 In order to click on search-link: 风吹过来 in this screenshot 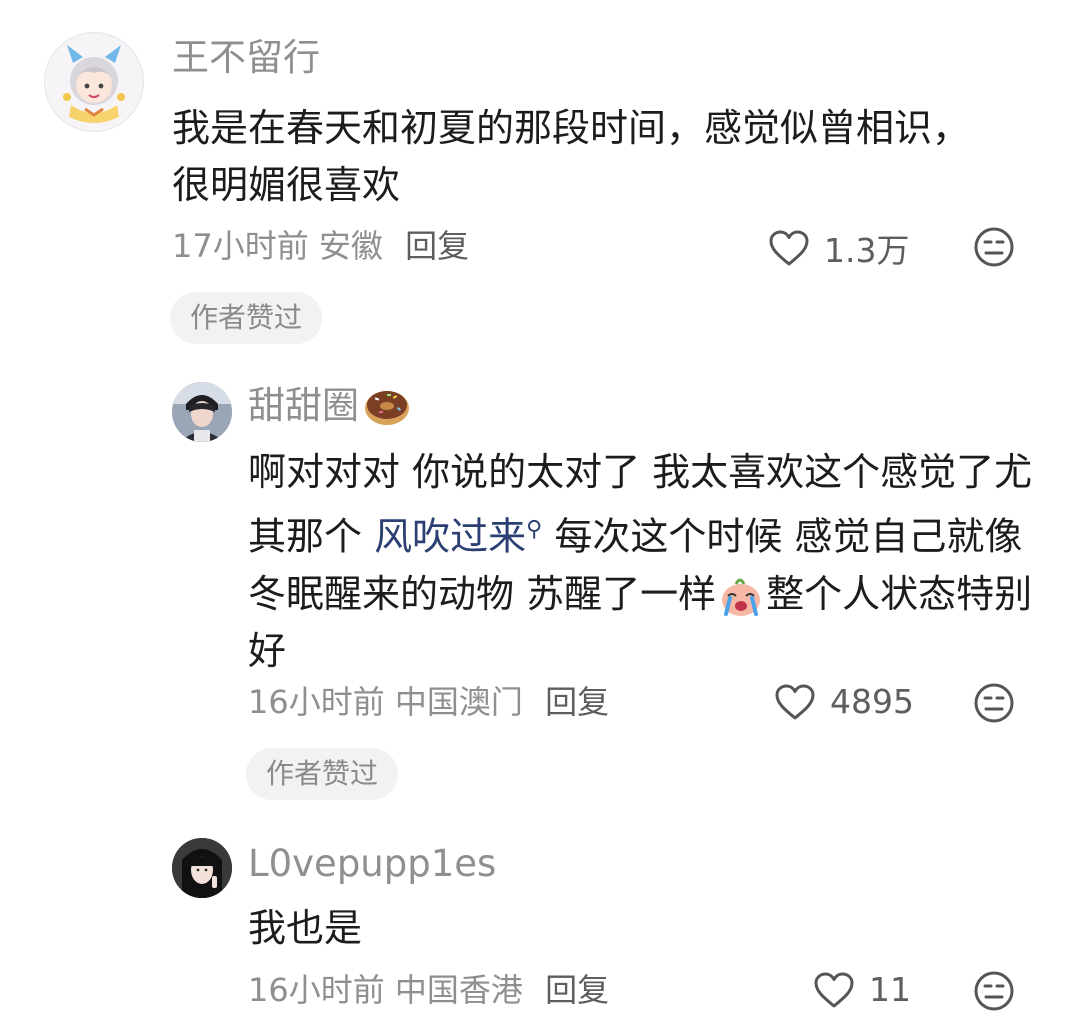, I will do `click(450, 537)`.